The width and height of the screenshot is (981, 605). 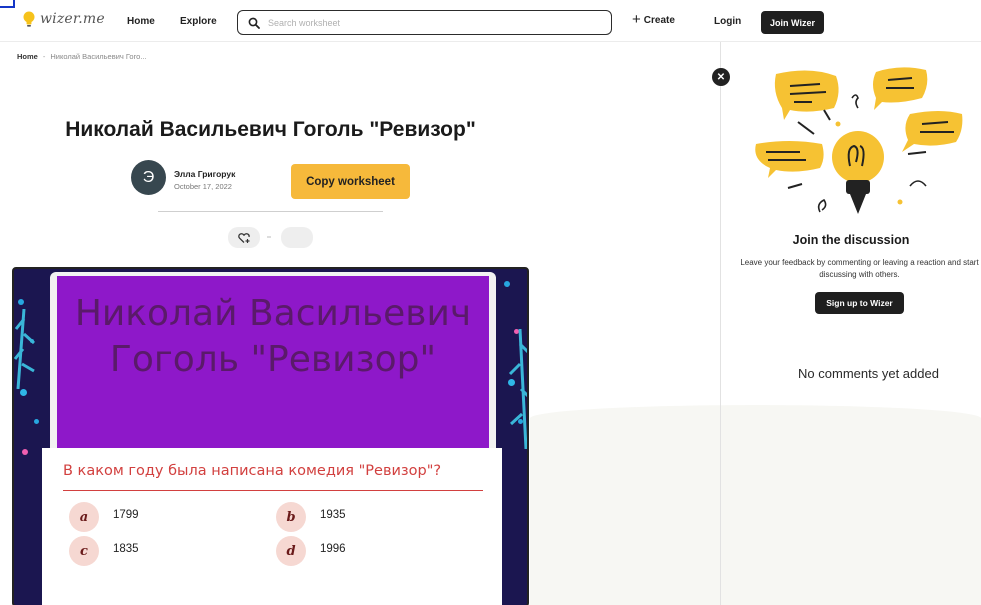 What do you see at coordinates (851, 240) in the screenshot?
I see `discussion-heading: Join the discussion` at bounding box center [851, 240].